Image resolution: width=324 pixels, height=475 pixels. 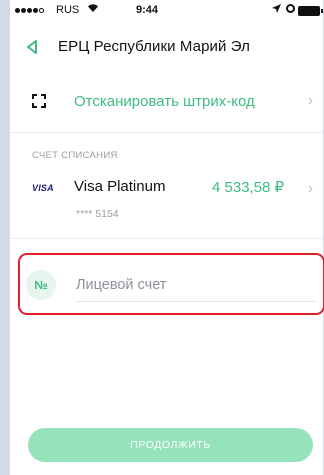 I want to click on location-arrow-icon, so click(x=276, y=10).